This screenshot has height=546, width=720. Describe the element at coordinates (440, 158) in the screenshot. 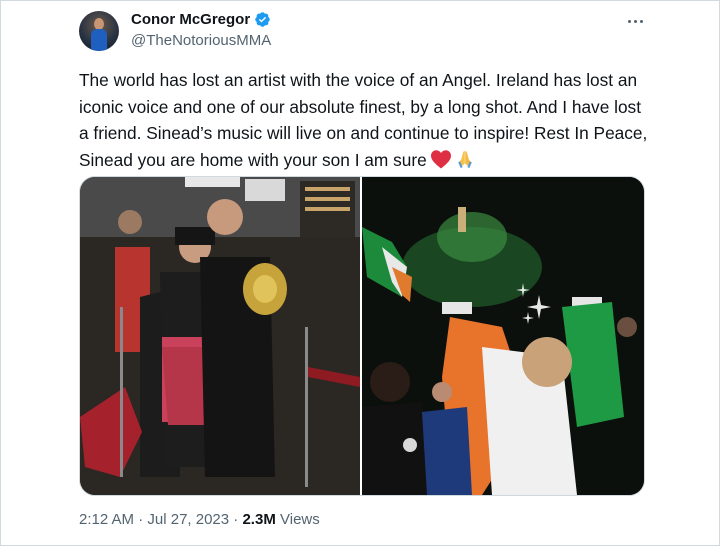

I see `red-heart-emoji` at that location.